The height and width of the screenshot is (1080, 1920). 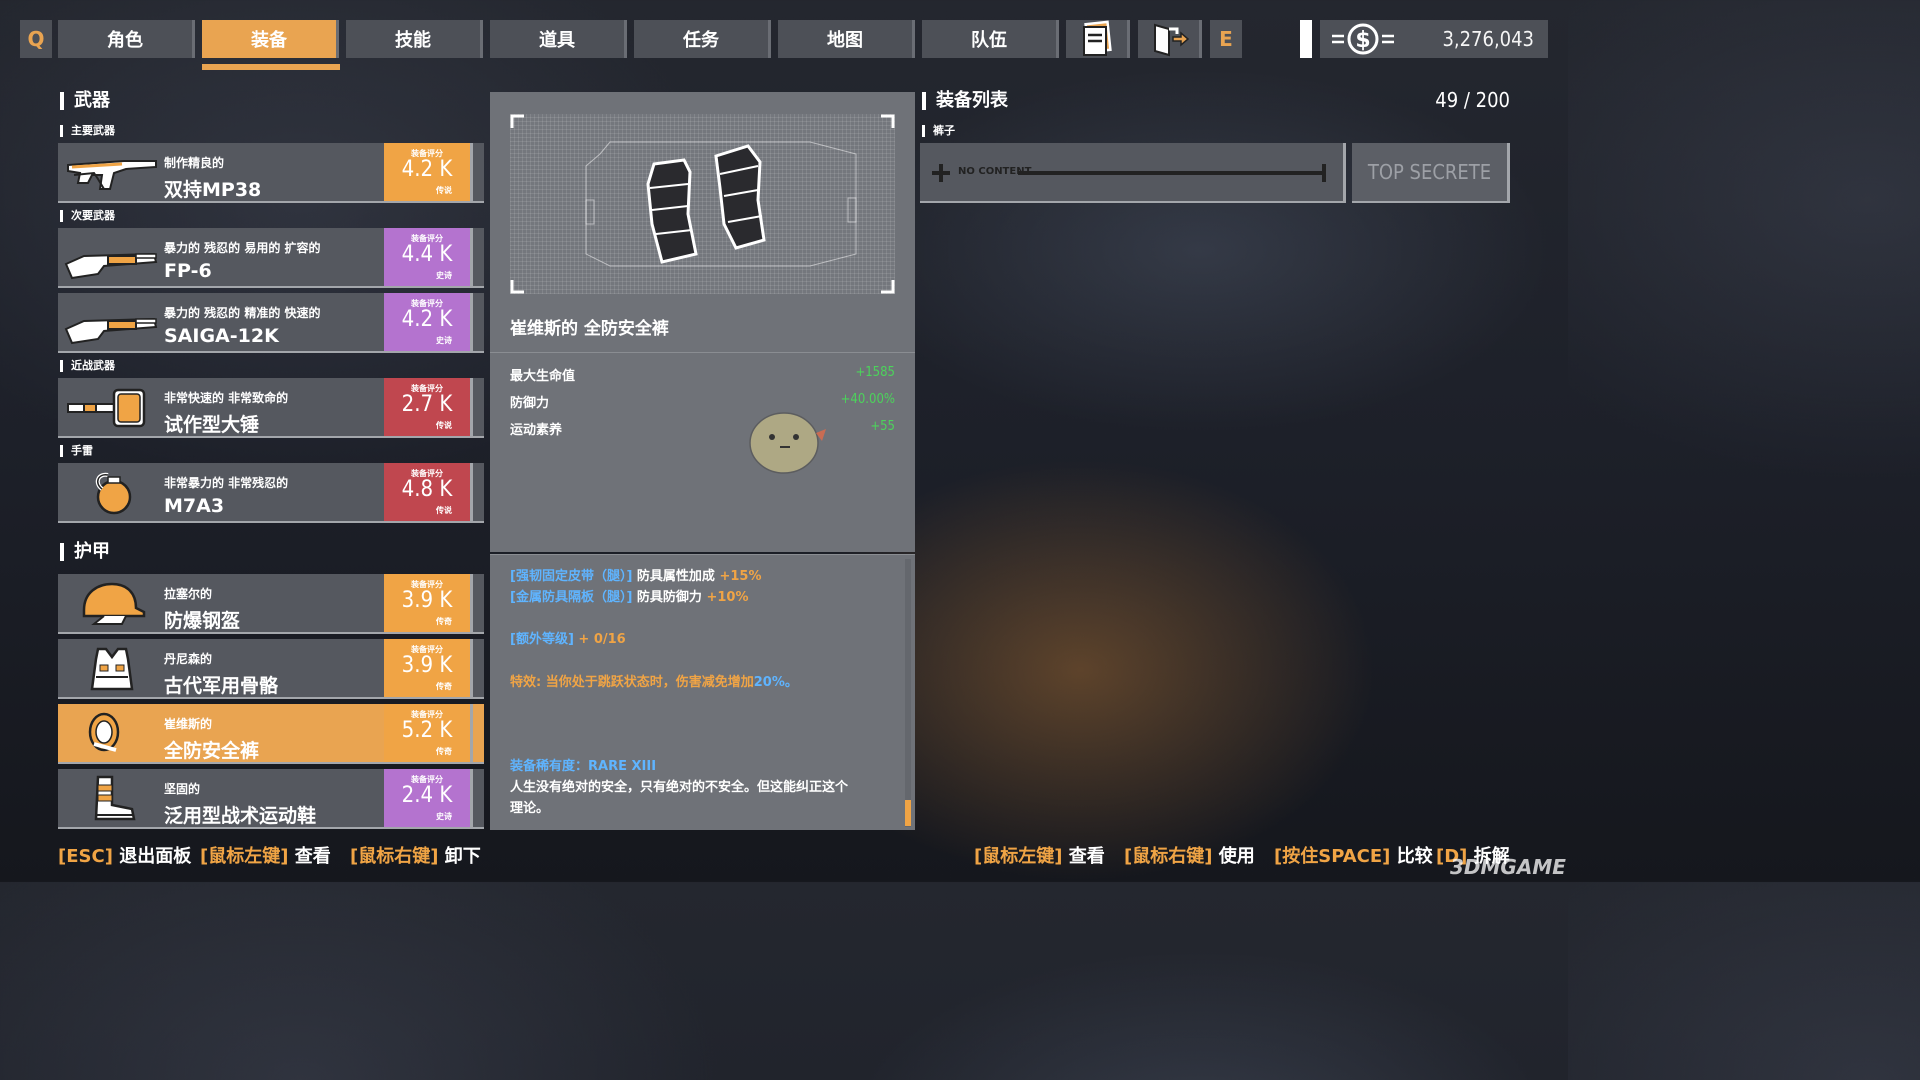 I want to click on item-name: 全防安全裤, so click(x=212, y=751).